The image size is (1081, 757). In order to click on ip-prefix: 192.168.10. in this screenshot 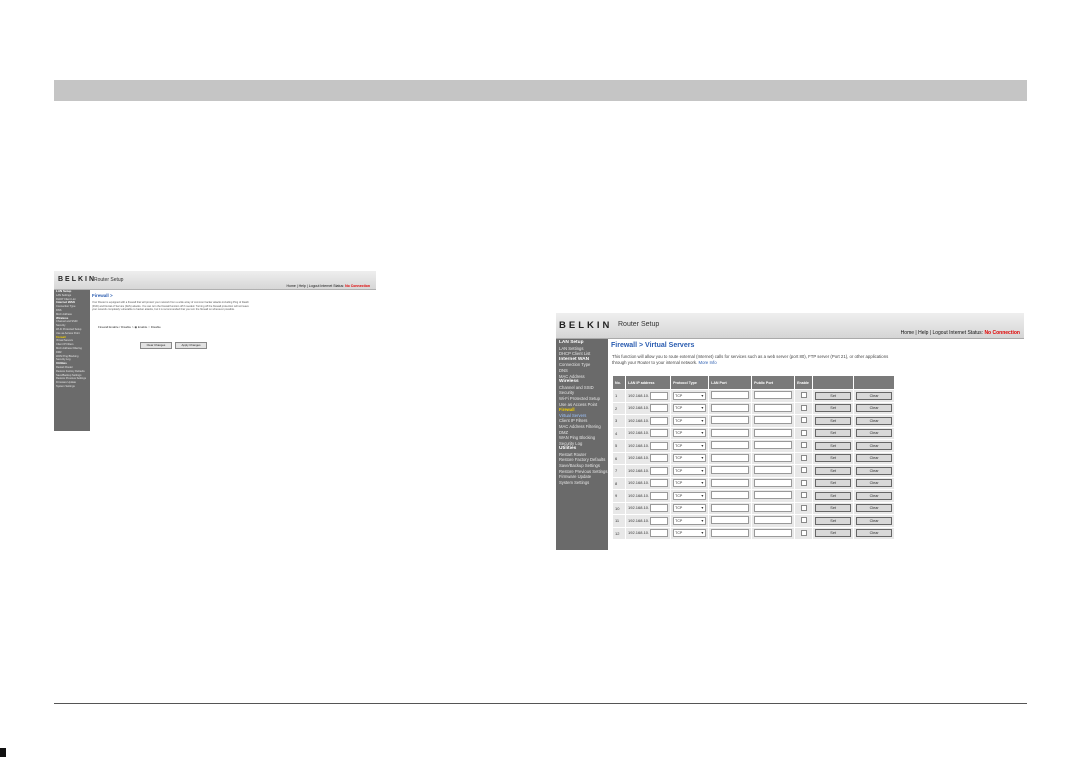, I will do `click(639, 483)`.